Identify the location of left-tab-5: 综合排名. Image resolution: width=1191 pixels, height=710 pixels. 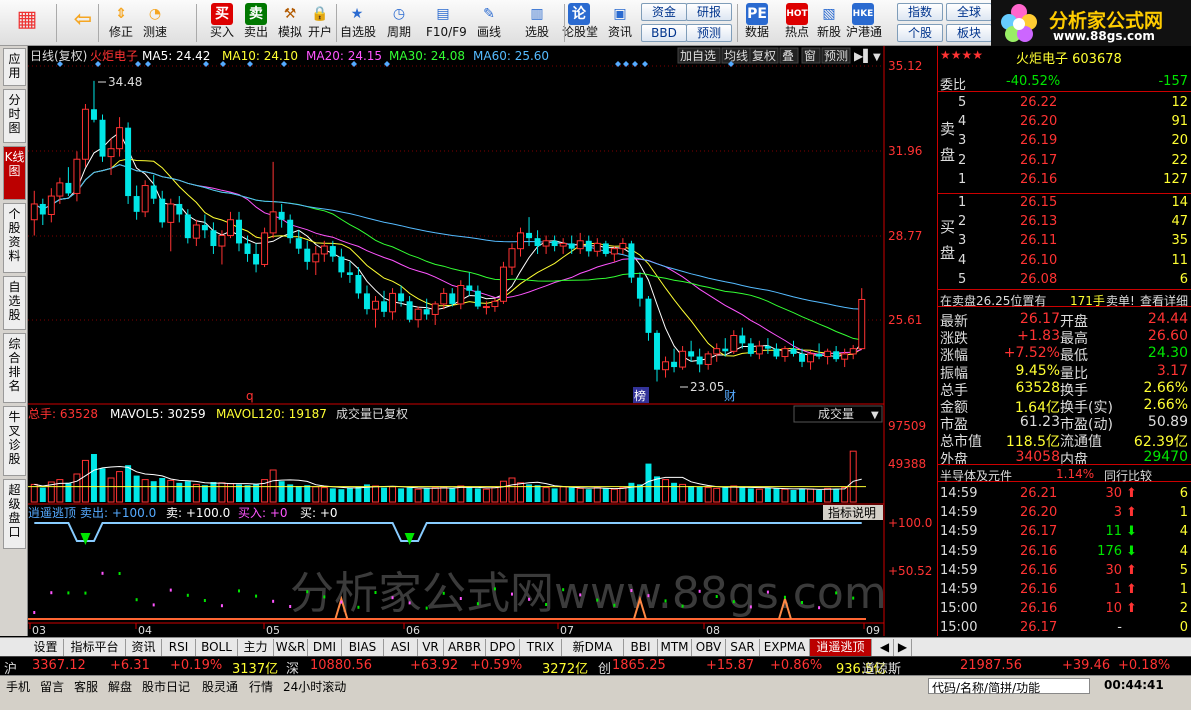
(14, 368).